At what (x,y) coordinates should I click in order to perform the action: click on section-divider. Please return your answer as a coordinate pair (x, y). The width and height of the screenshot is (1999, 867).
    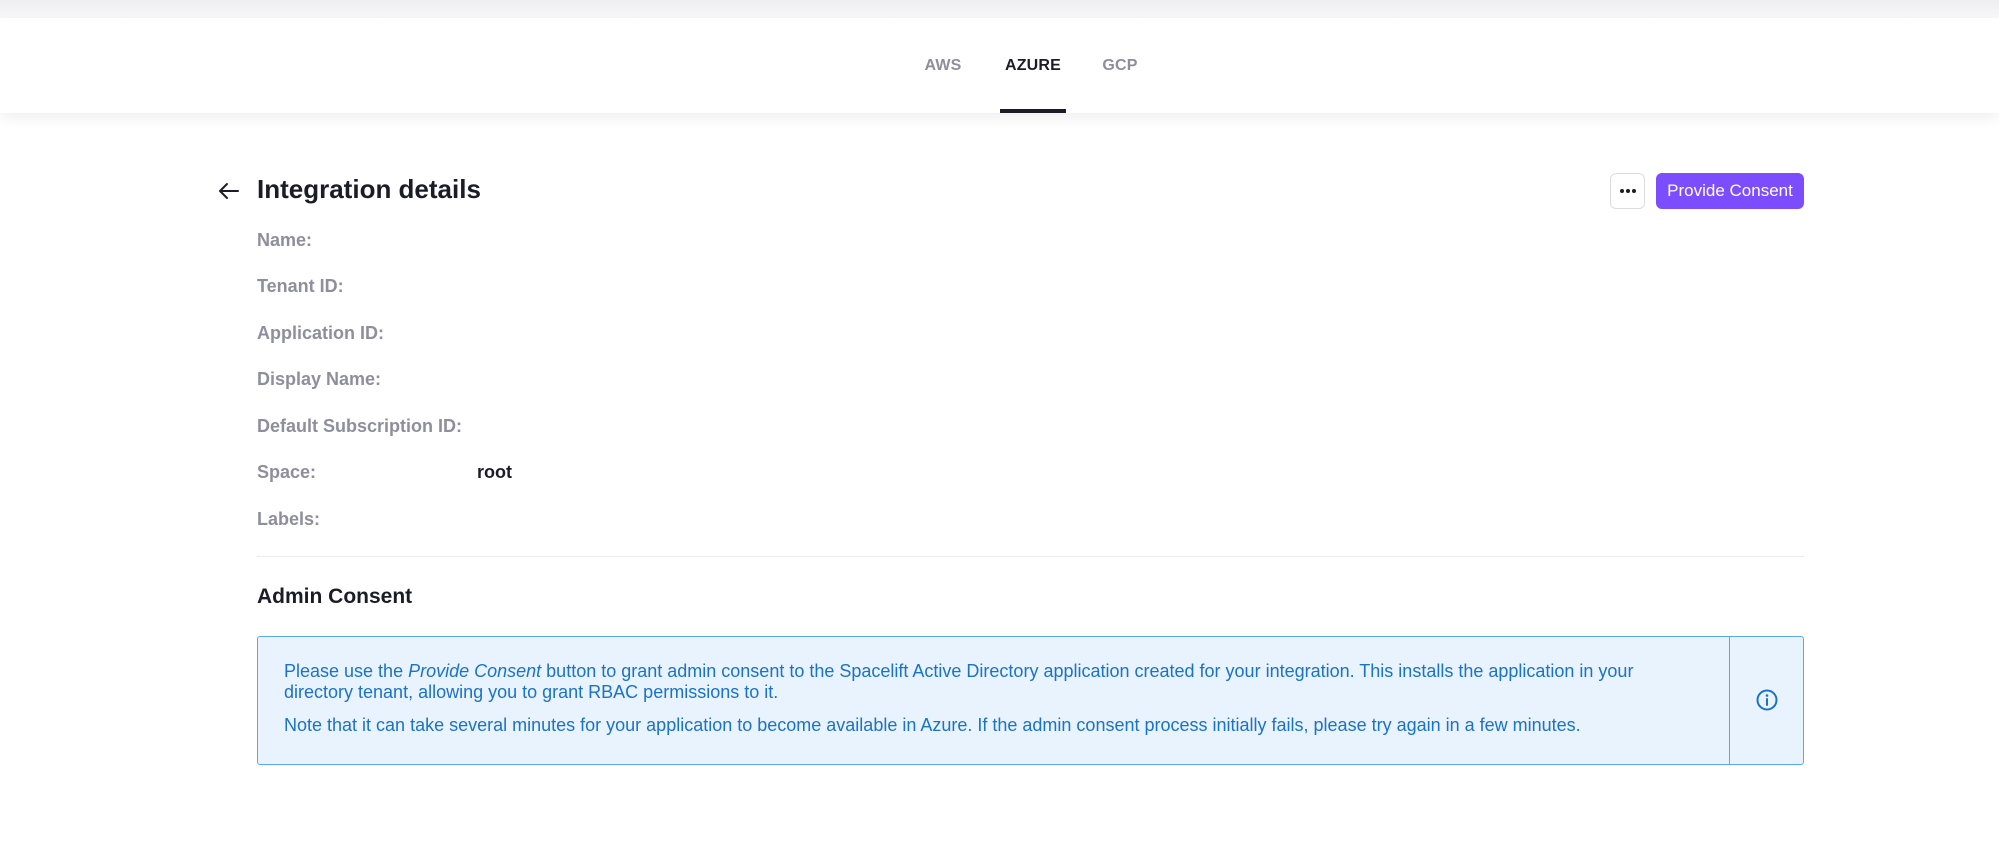
    Looking at the image, I should click on (1030, 556).